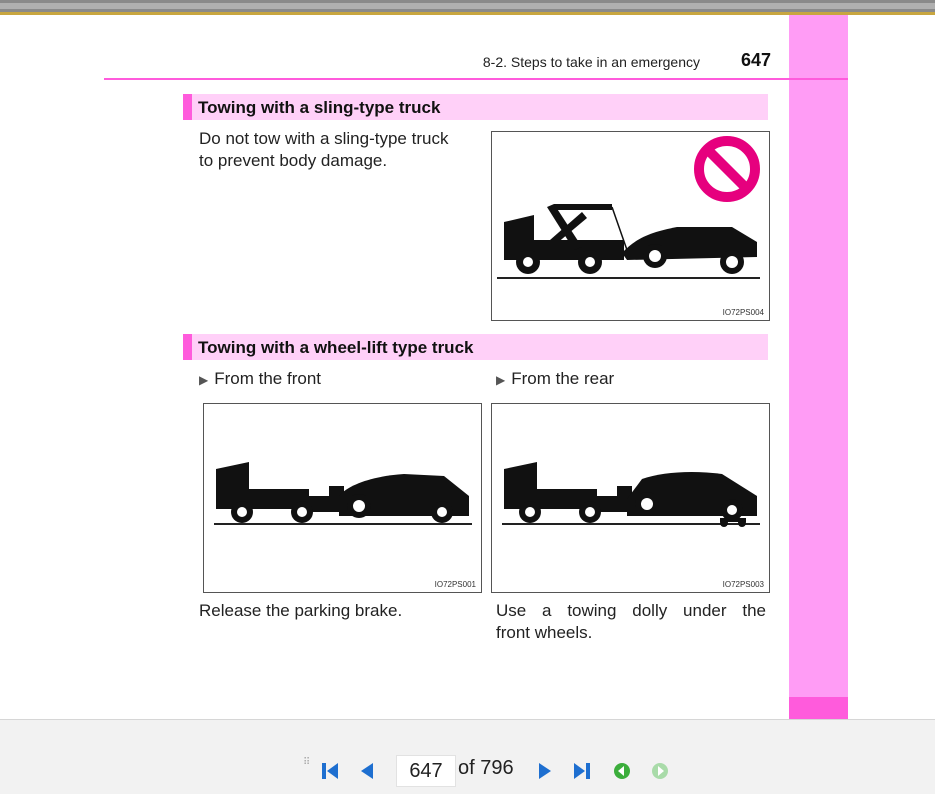 Image resolution: width=935 pixels, height=794 pixels. I want to click on prohibited-icon, so click(727, 169).